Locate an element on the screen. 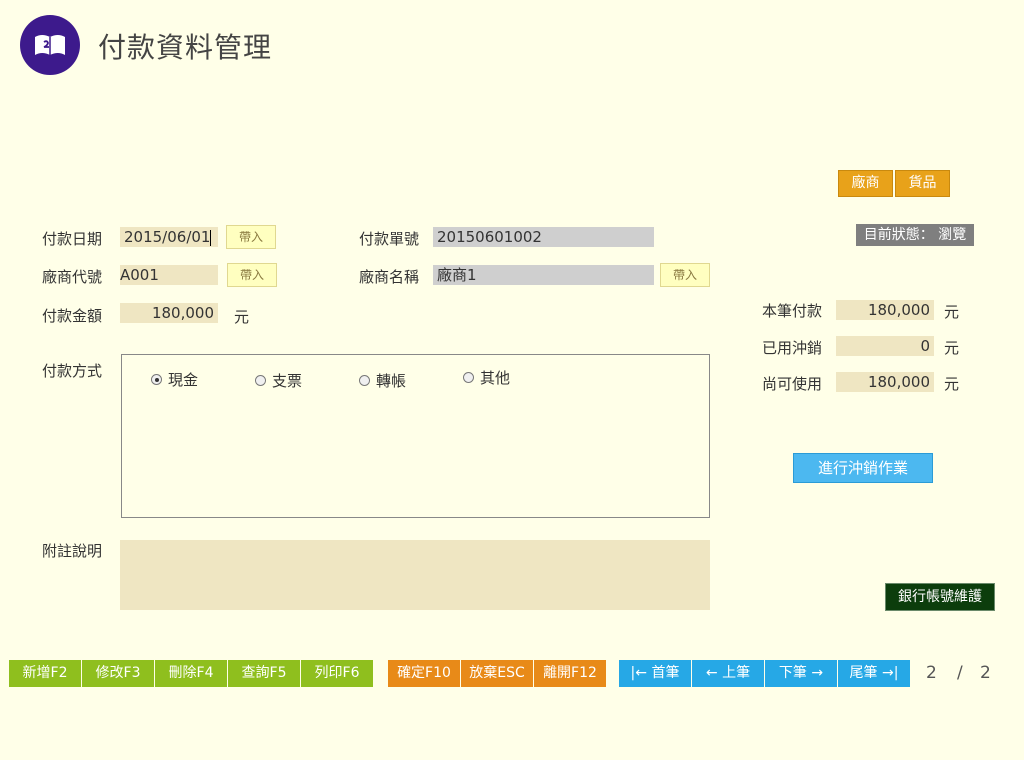  used-offset-label: 已用沖銷 is located at coordinates (792, 348).